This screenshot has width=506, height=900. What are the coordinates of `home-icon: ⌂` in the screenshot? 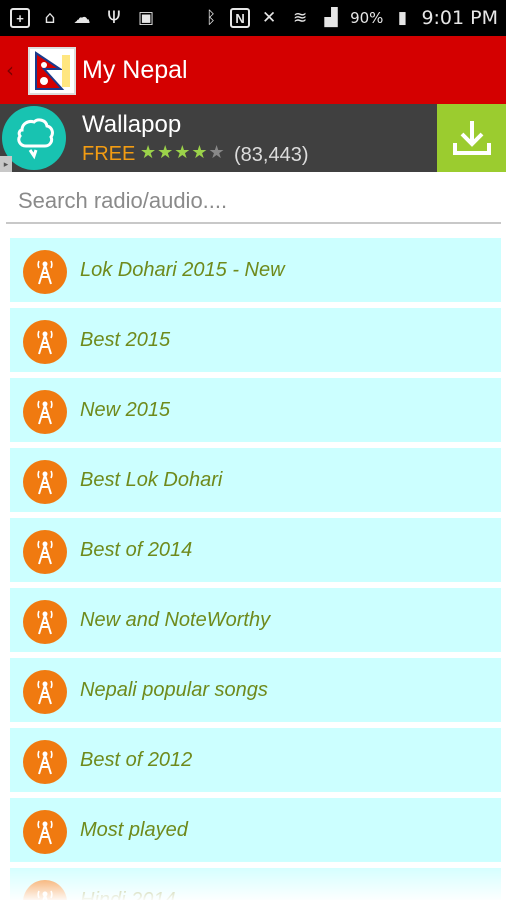 It's located at (50, 18).